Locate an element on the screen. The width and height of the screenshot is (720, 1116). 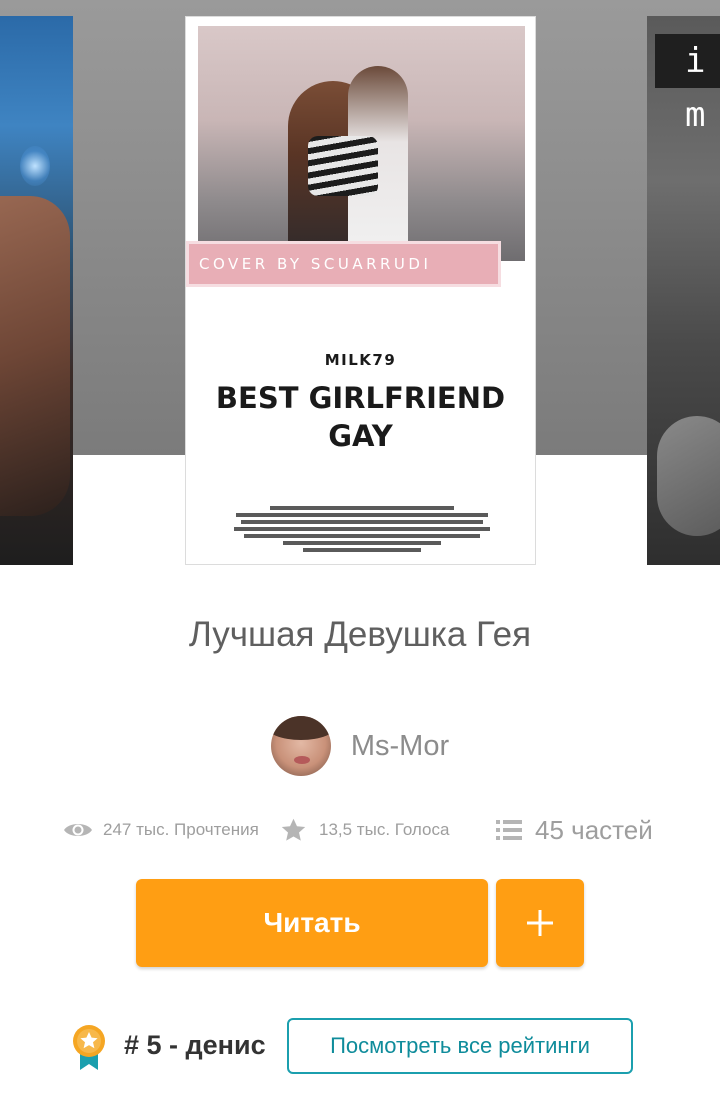
cover-photo is located at coordinates (361, 143).